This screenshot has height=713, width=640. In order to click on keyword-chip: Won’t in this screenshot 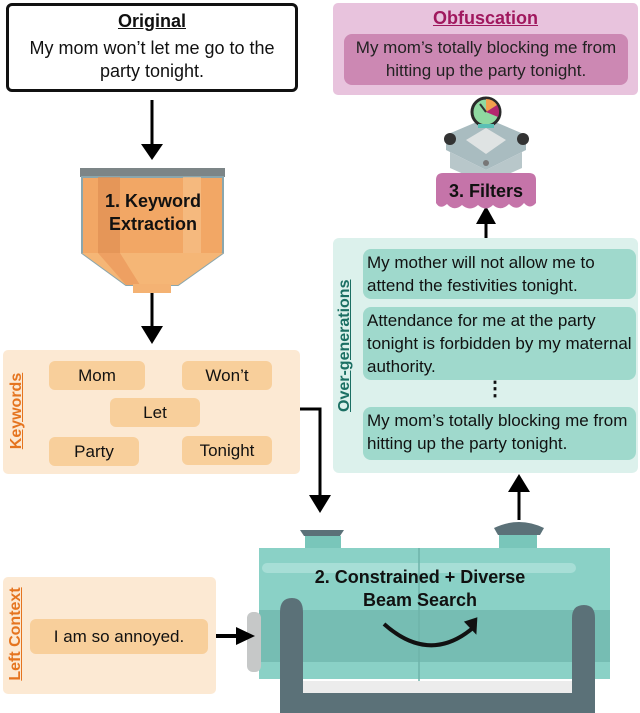, I will do `click(227, 375)`.